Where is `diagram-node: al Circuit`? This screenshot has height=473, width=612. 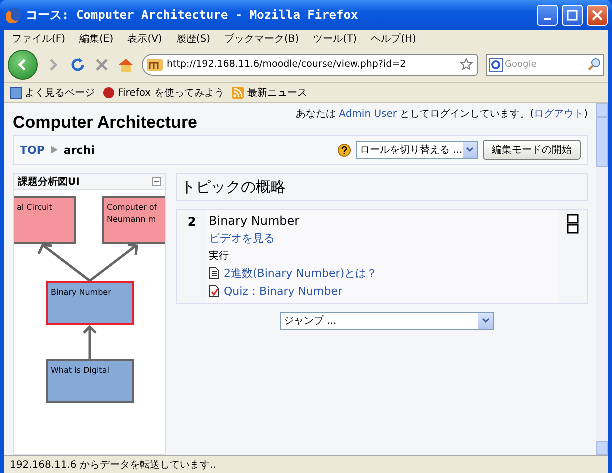 diagram-node: al Circuit is located at coordinates (45, 220).